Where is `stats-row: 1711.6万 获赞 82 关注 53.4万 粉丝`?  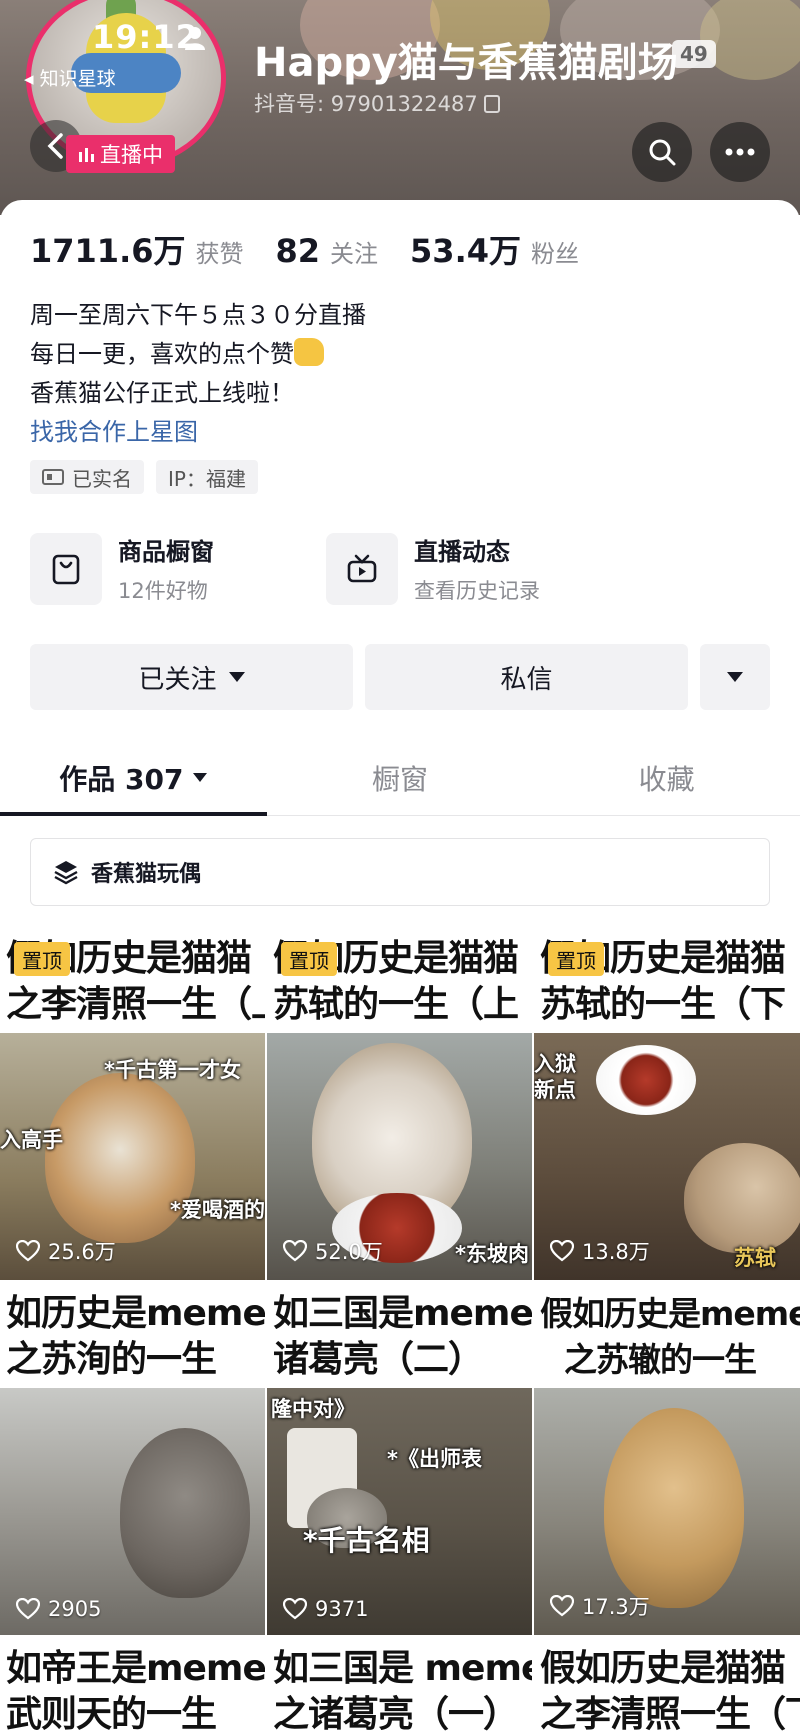 stats-row: 1711.6万 获赞 82 关注 53.4万 粉丝 is located at coordinates (320, 249).